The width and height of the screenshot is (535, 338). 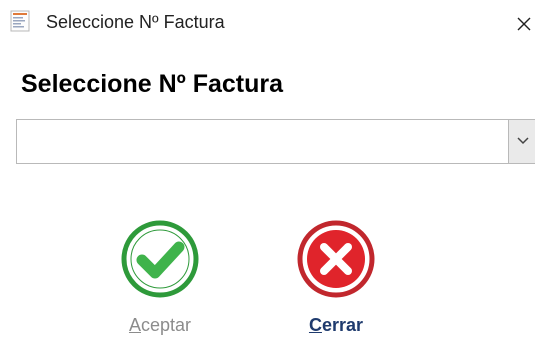 What do you see at coordinates (275, 141) in the screenshot?
I see `invoice-number-select` at bounding box center [275, 141].